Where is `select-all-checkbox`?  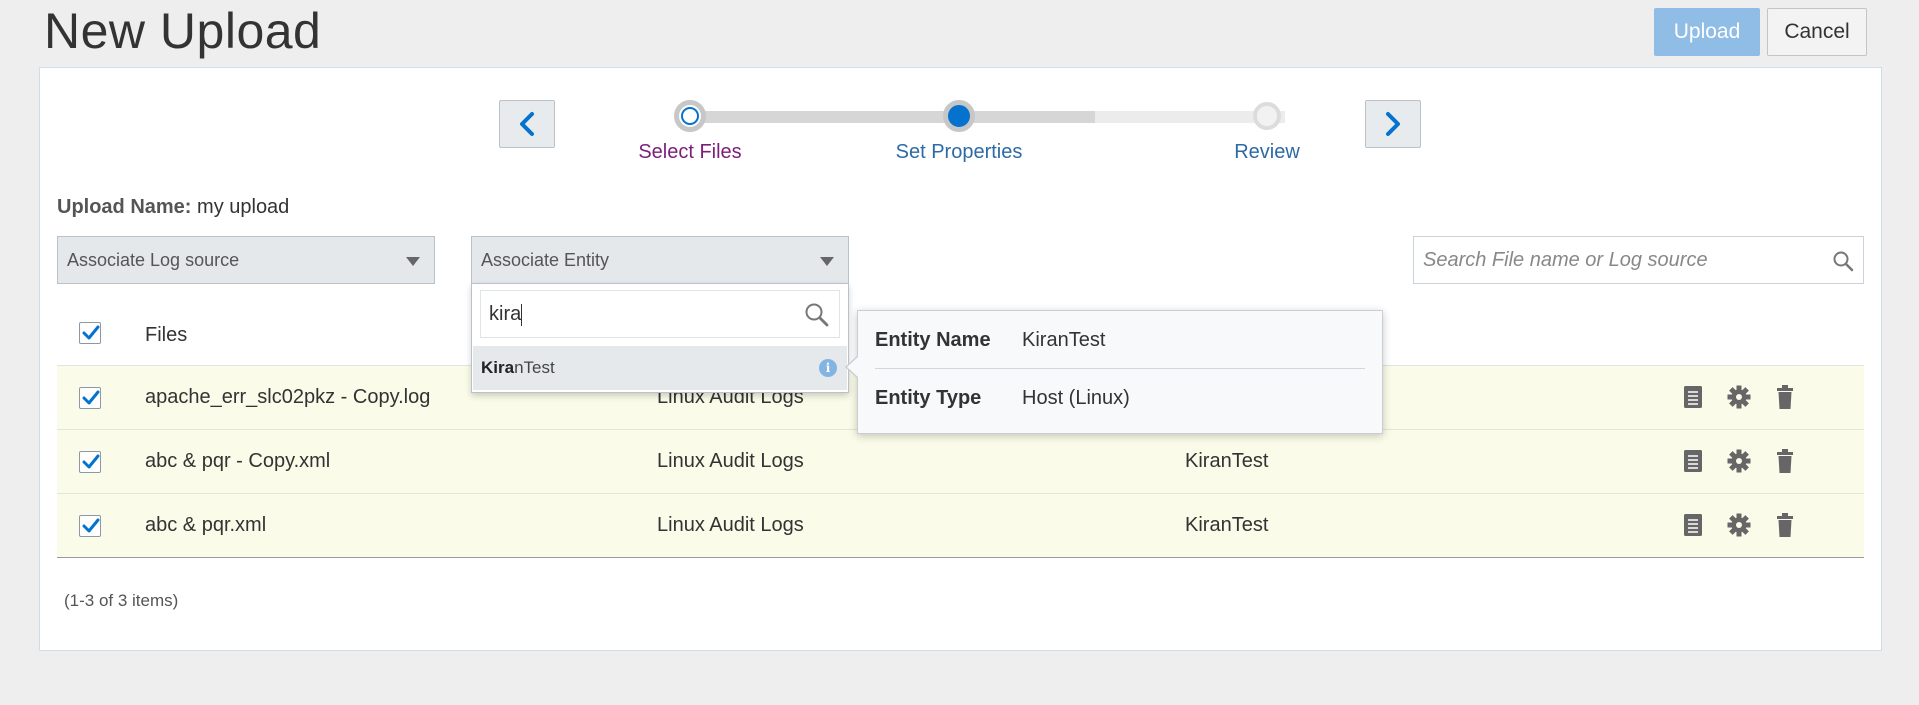 select-all-checkbox is located at coordinates (90, 333).